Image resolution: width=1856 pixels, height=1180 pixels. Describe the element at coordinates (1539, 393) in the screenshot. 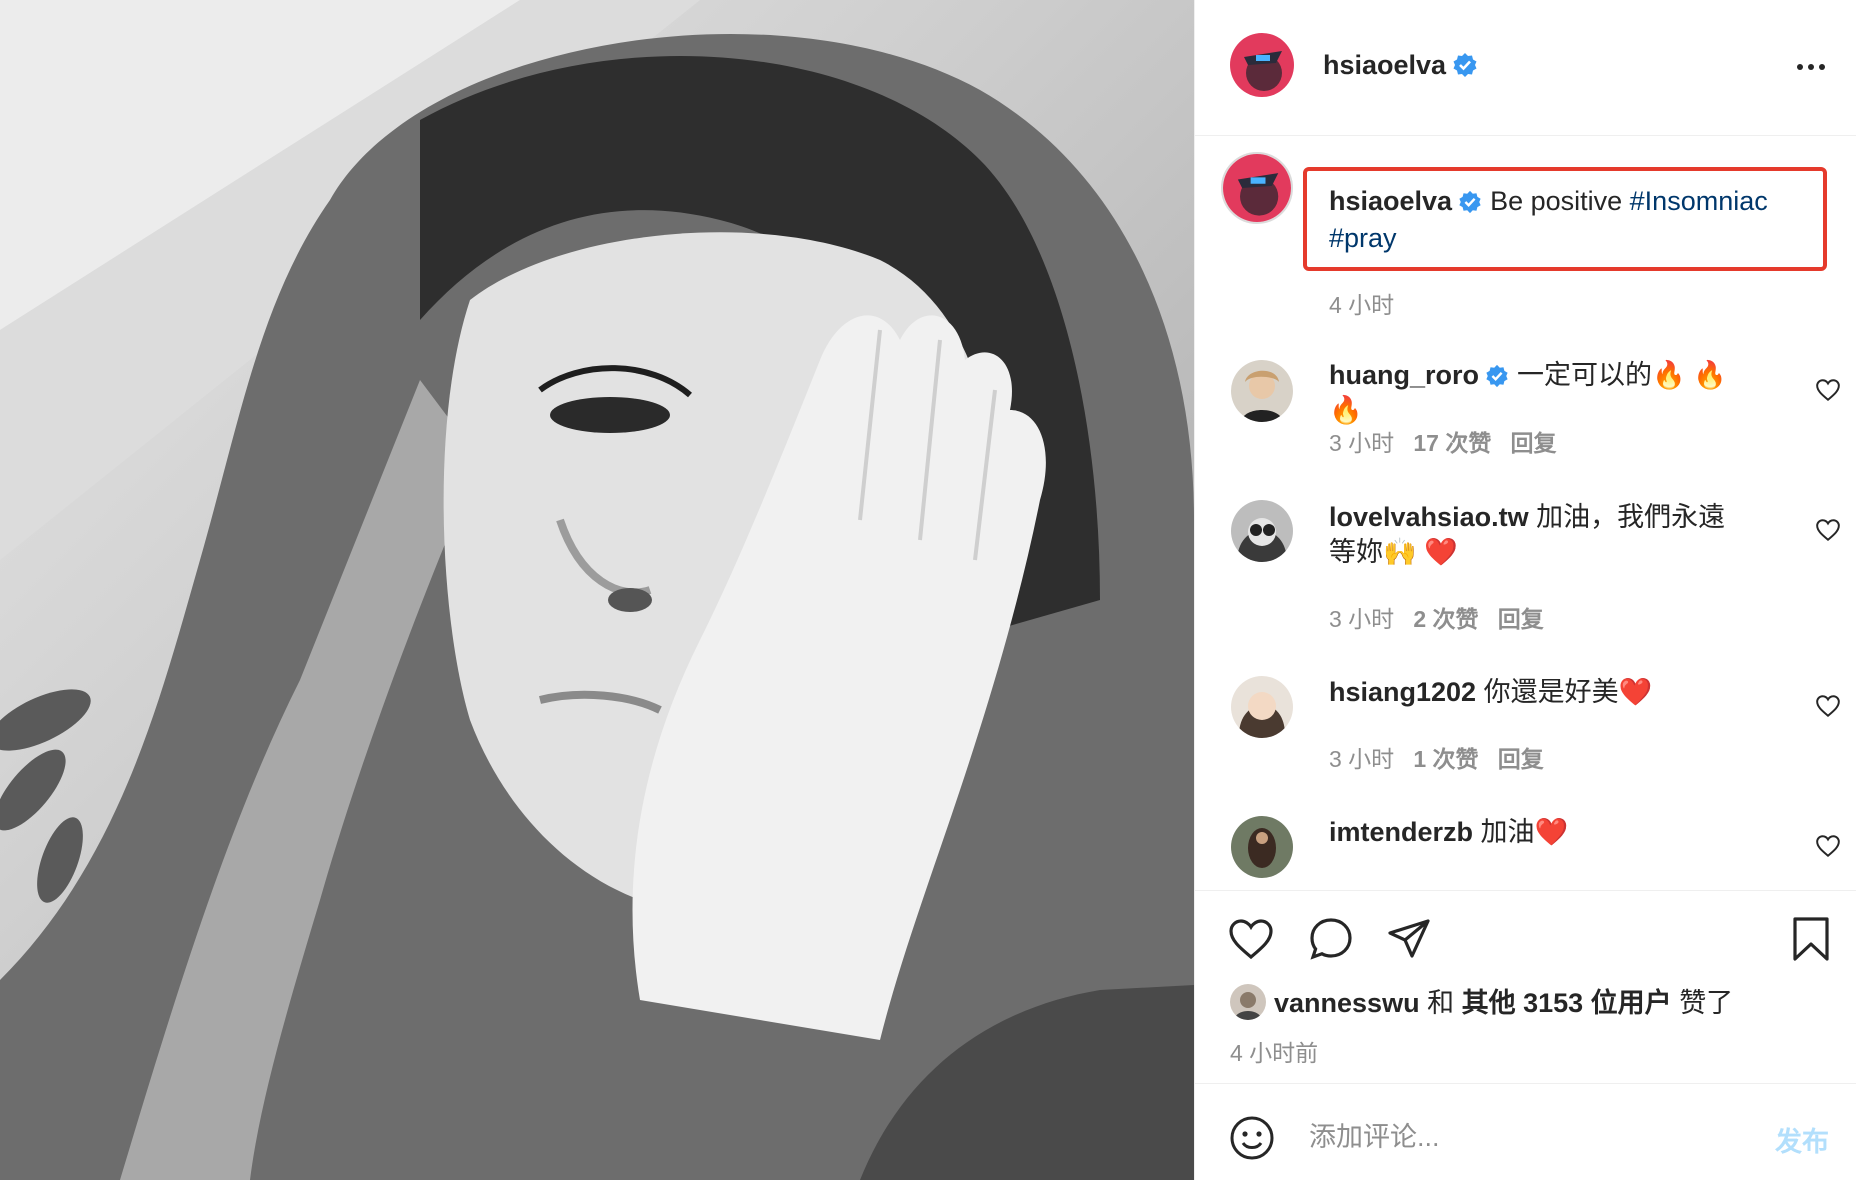

I see `comment-body: huang_roro 一定可以的🔥 🔥 🔥` at that location.